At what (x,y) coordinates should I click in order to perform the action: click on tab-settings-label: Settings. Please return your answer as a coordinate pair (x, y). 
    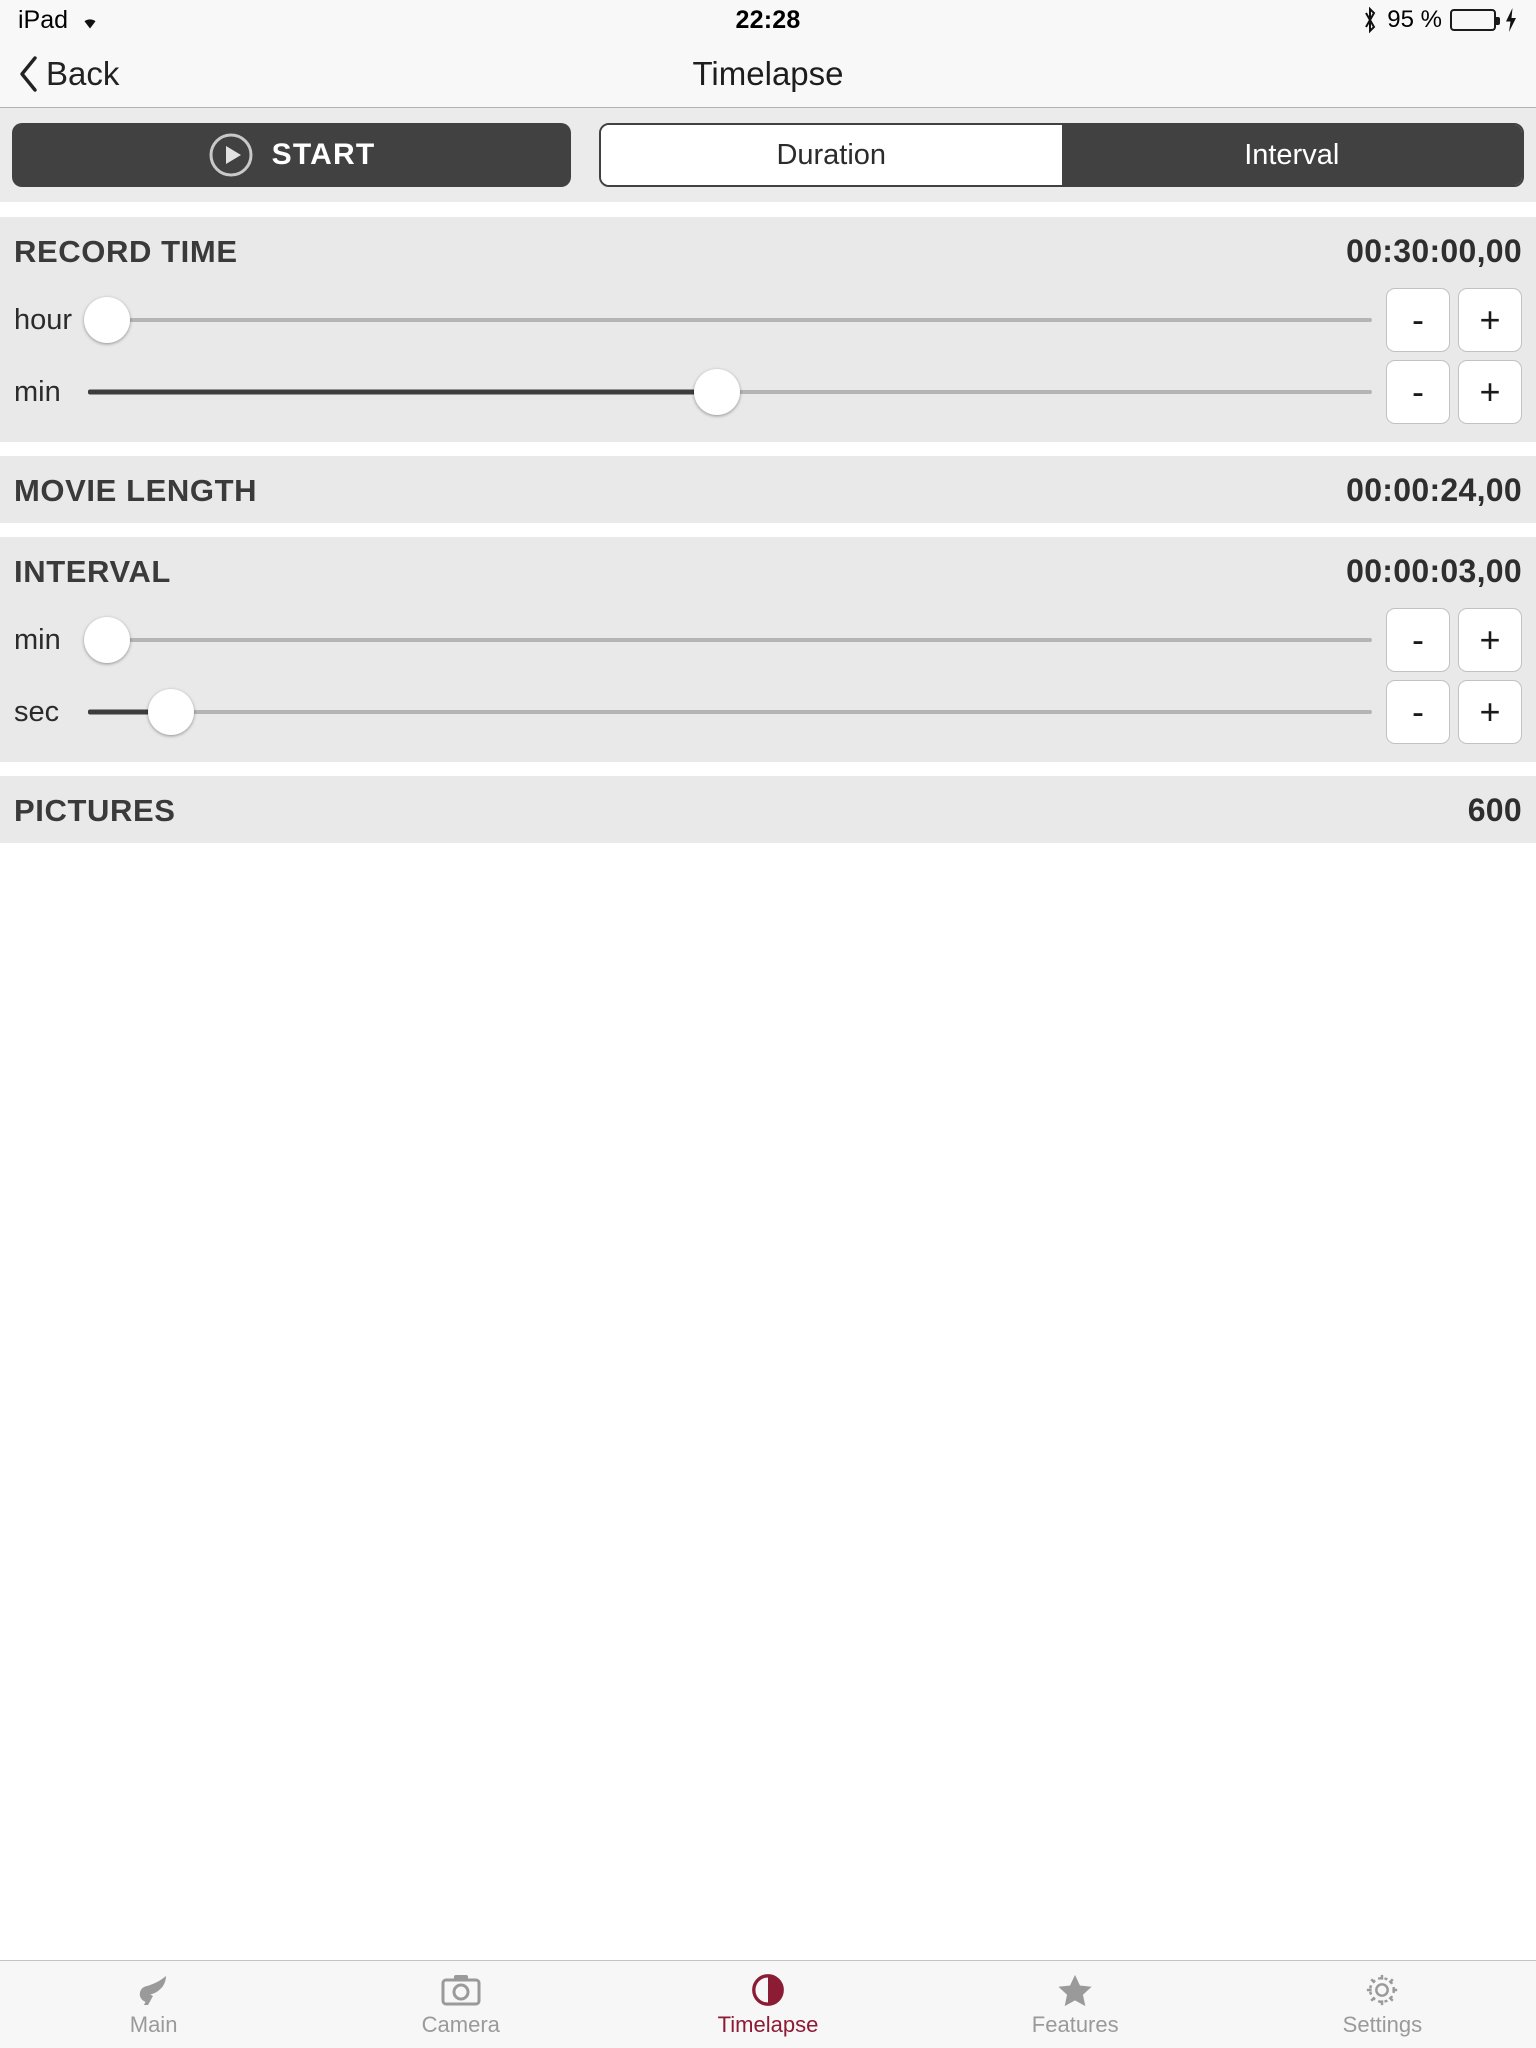
    Looking at the image, I should click on (1382, 2024).